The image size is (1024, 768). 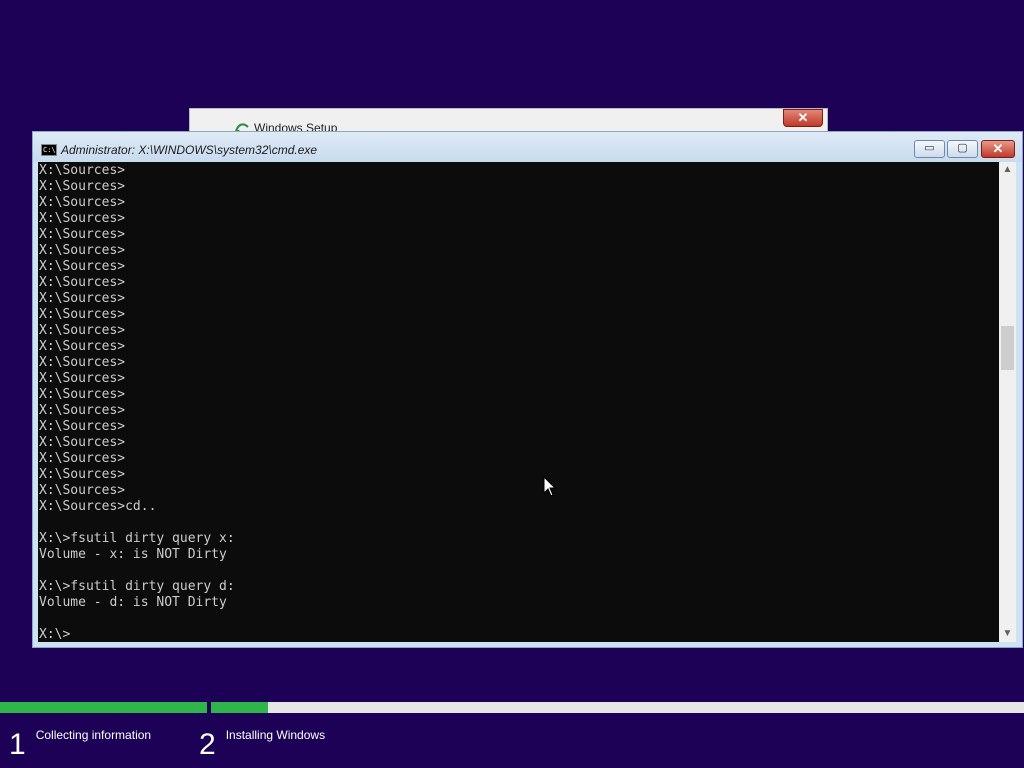 I want to click on step-number: 1, so click(x=17, y=744).